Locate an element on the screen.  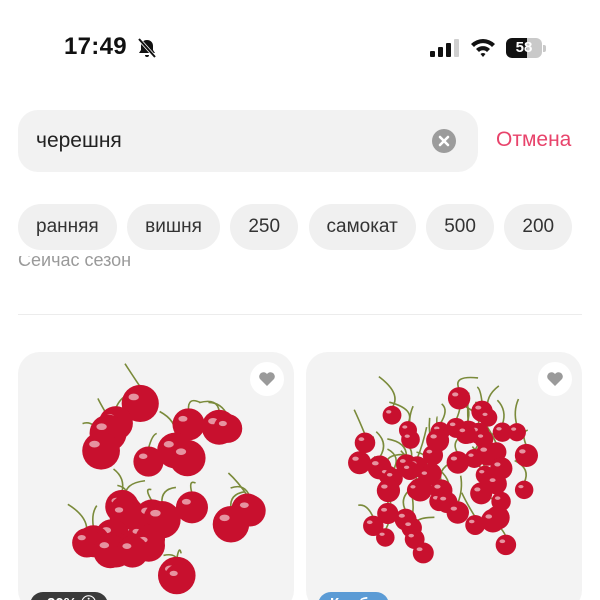
divider is located at coordinates (300, 314).